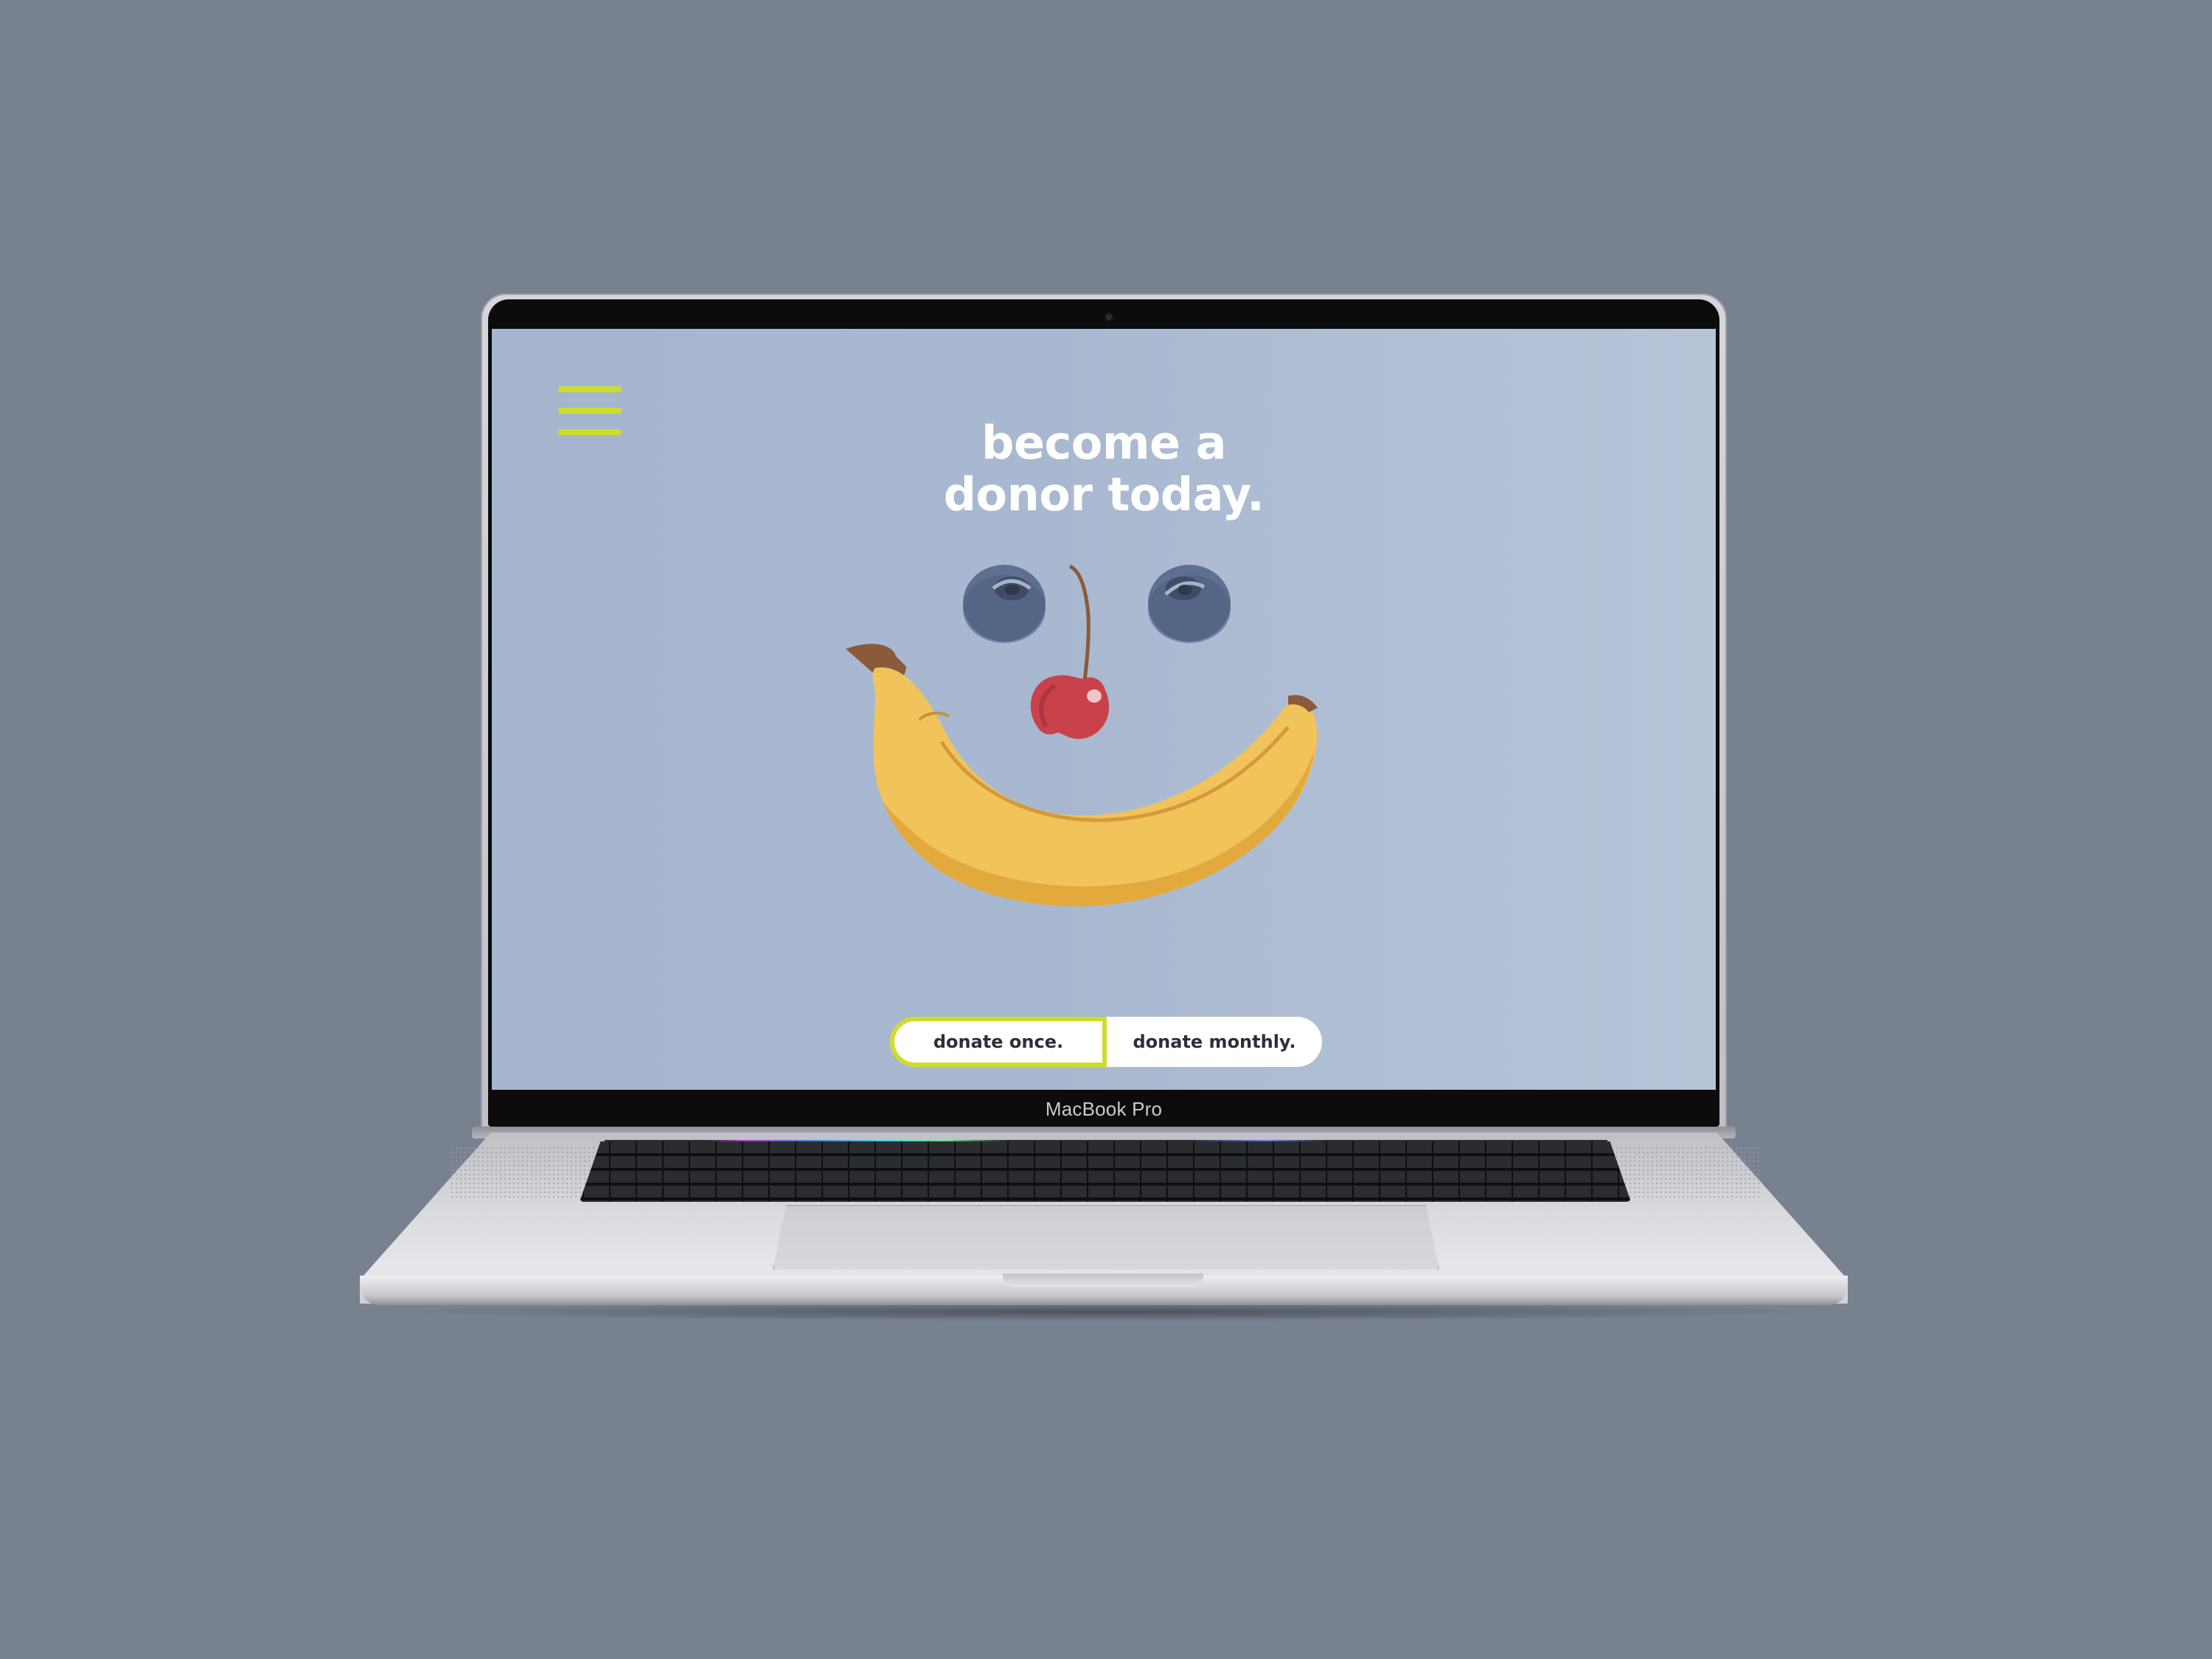 The width and height of the screenshot is (2212, 1659). Describe the element at coordinates (1103, 1280) in the screenshot. I see `lid-opening-notch` at that location.